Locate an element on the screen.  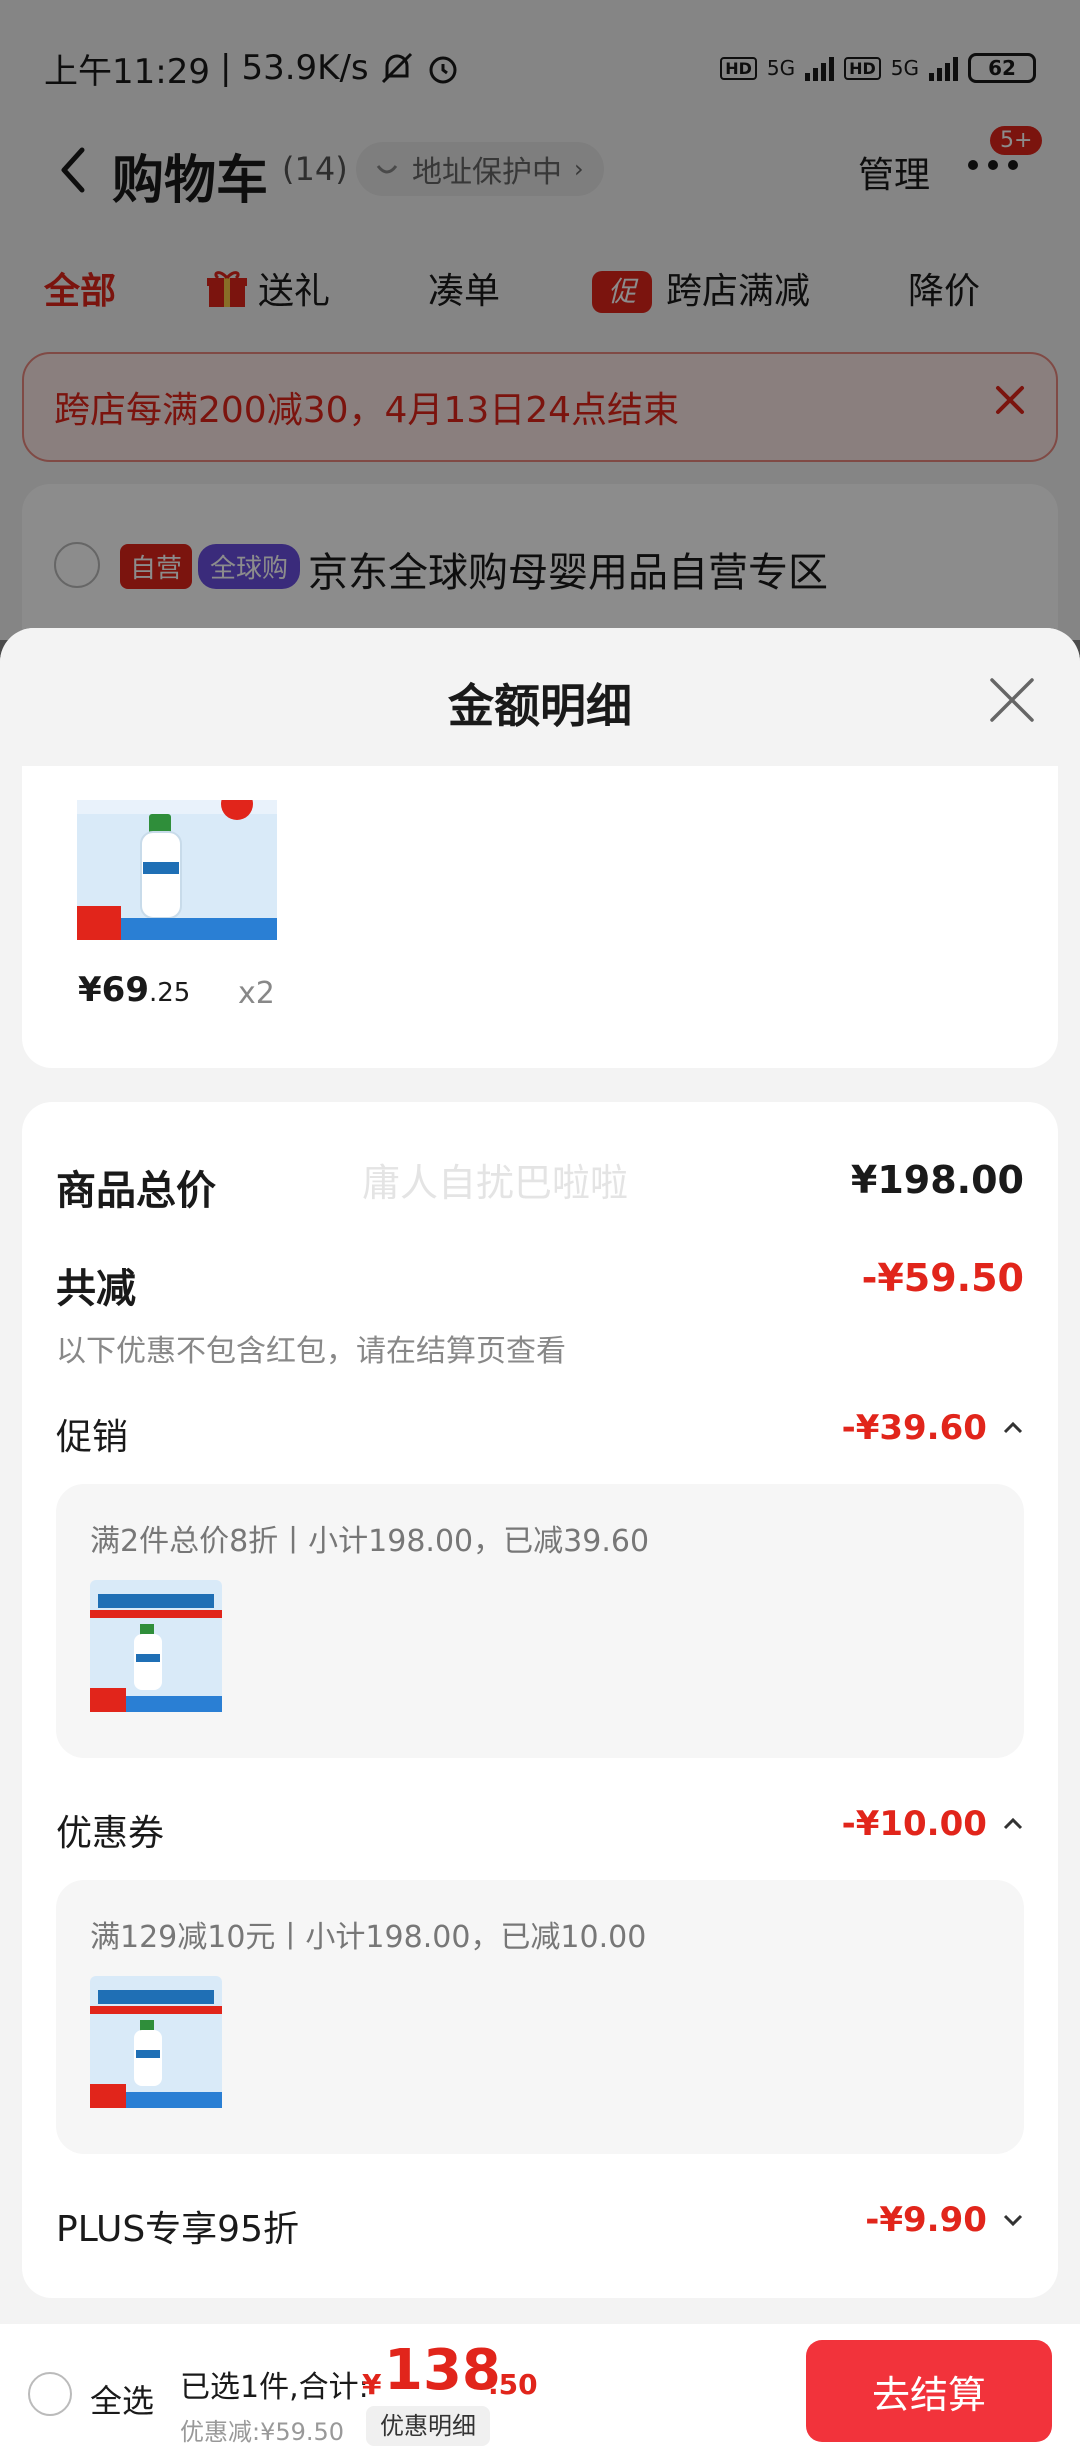
promo-row: 促销 -¥39.60 is located at coordinates (540, 1433).